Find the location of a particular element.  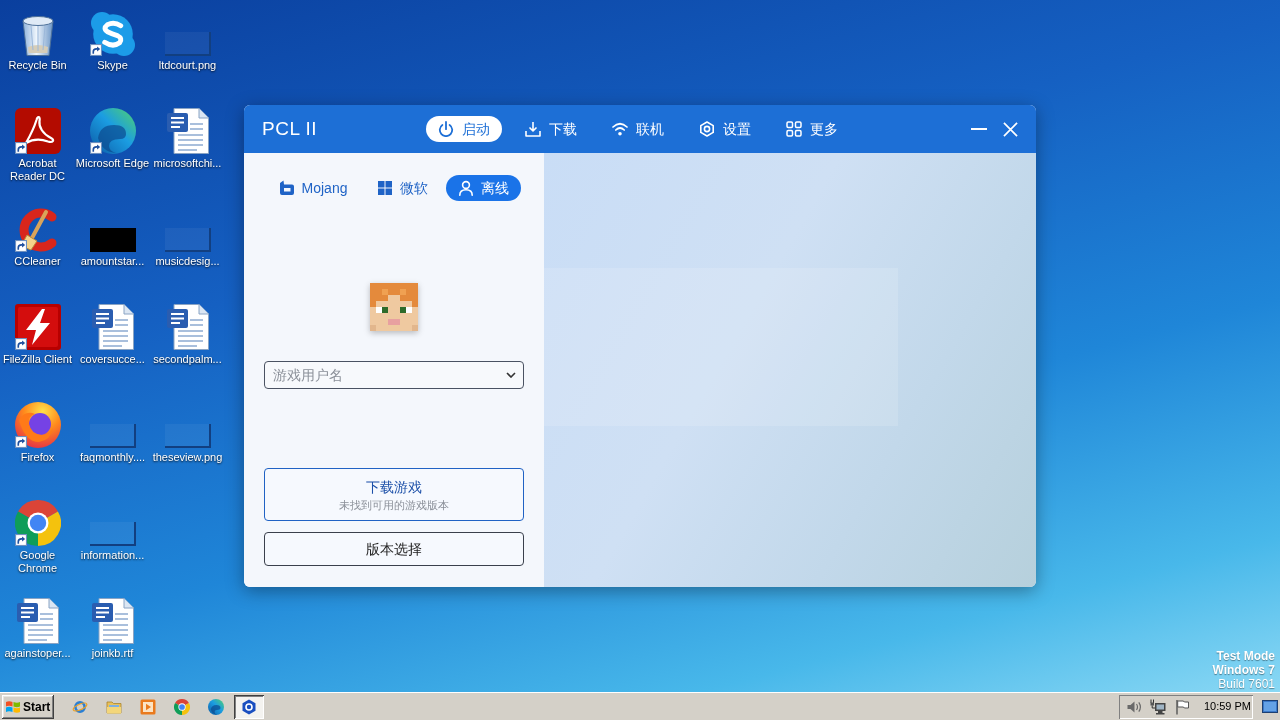

grid-icon is located at coordinates (794, 129).